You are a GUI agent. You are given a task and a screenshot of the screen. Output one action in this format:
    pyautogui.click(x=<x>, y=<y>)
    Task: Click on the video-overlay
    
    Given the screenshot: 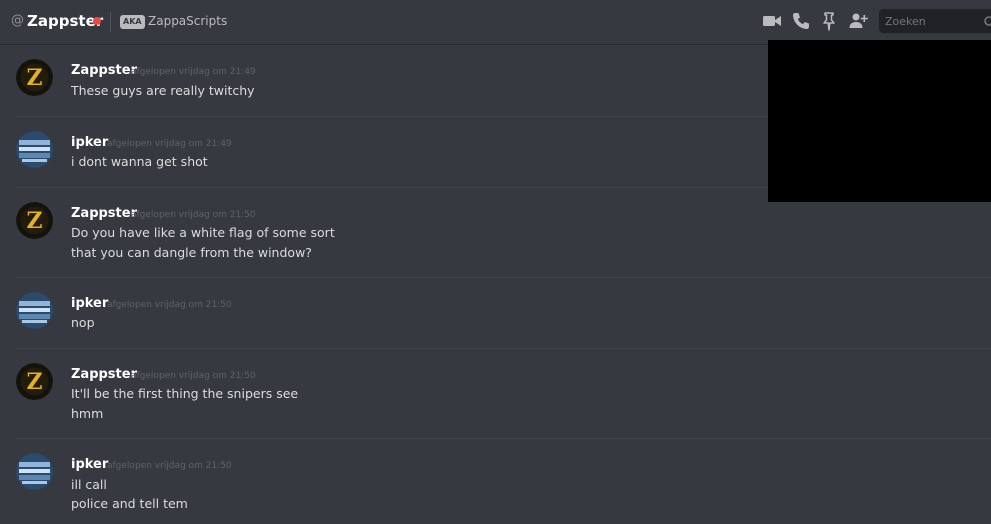 What is the action you would take?
    pyautogui.click(x=879, y=121)
    